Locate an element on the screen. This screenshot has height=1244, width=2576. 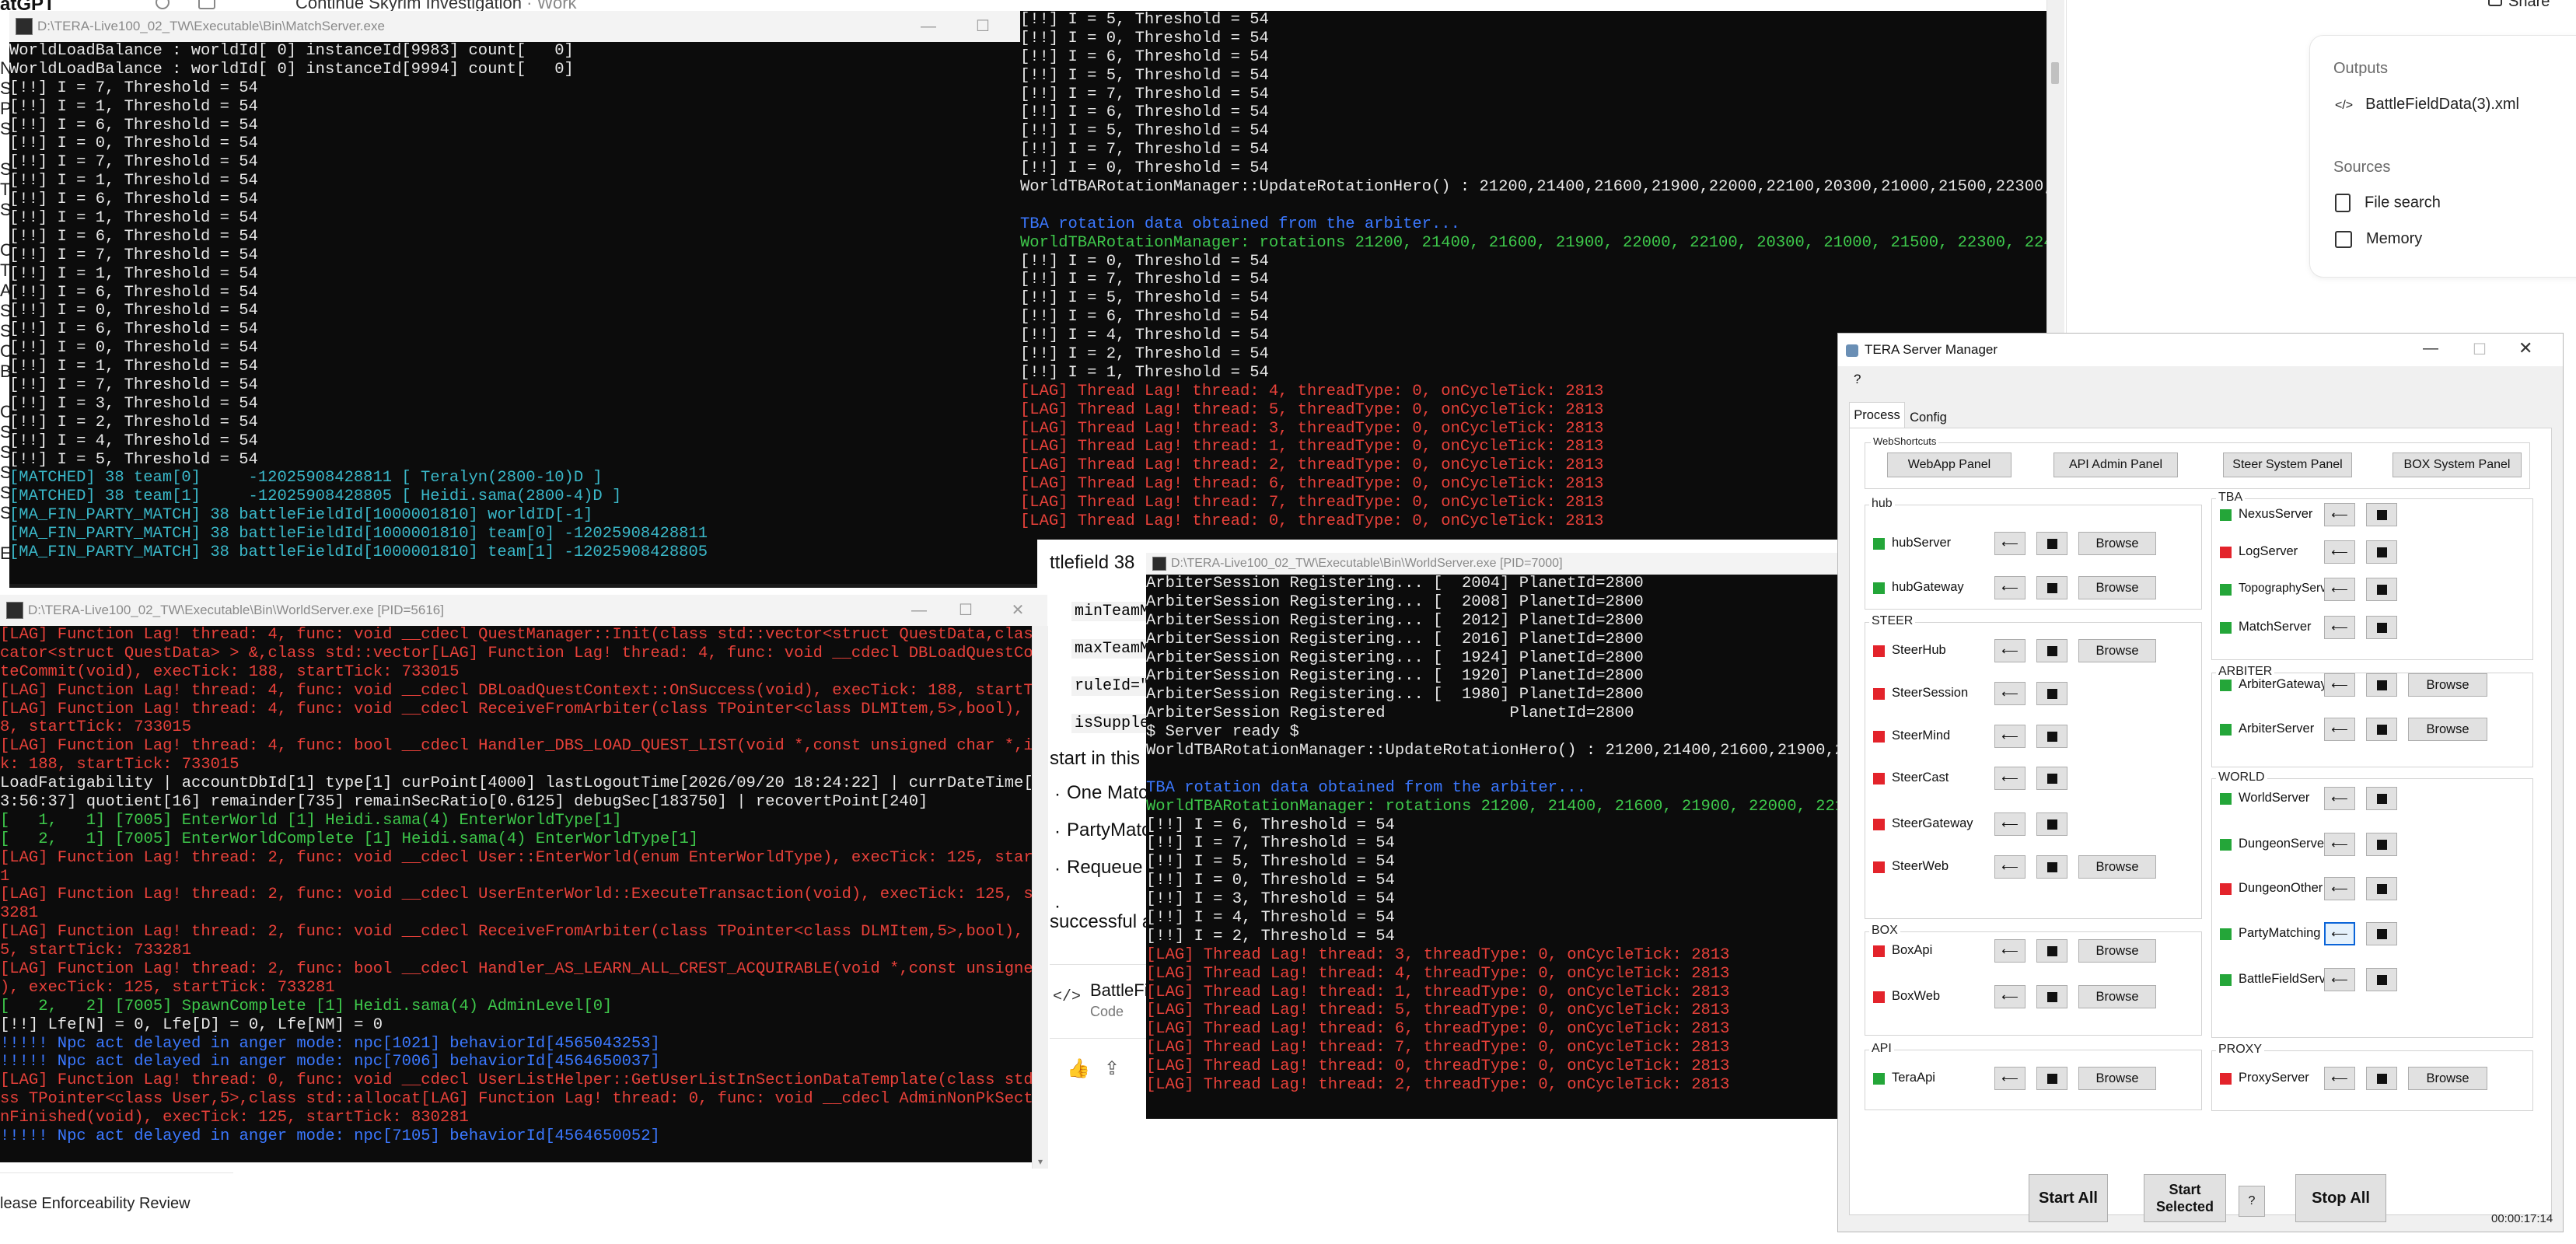
source-file-search: File search is located at coordinates (2388, 203).